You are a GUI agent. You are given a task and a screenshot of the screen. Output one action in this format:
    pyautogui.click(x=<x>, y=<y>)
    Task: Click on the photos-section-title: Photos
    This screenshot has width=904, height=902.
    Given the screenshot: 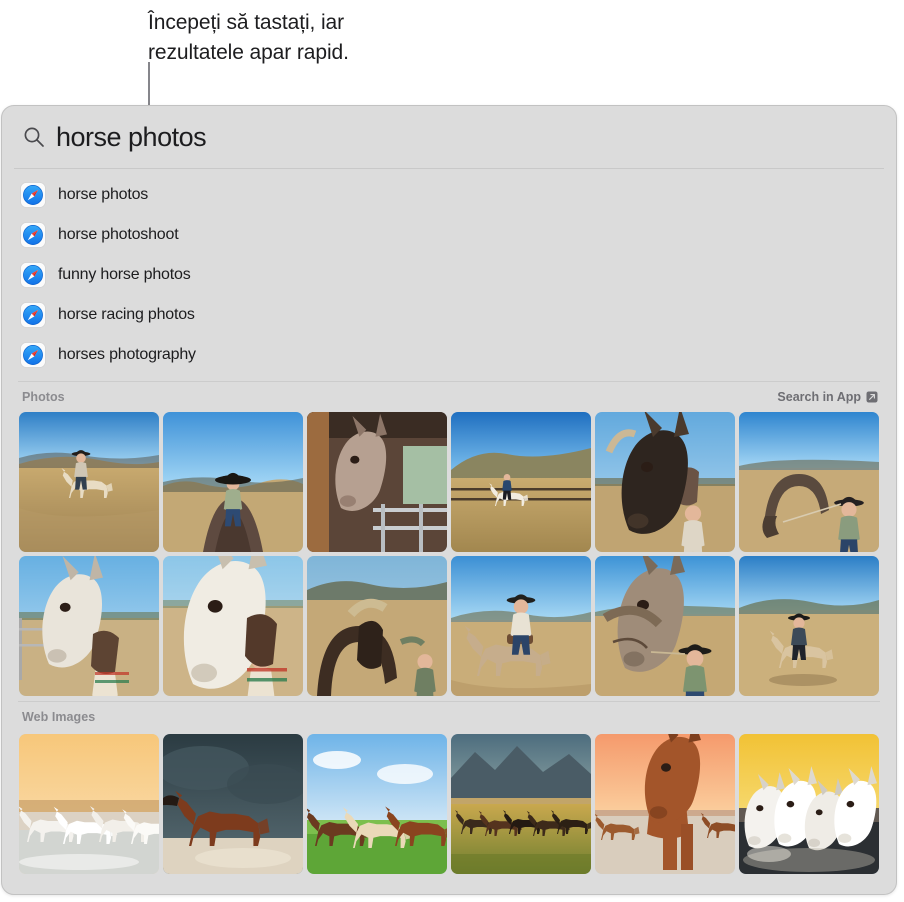 What is the action you would take?
    pyautogui.click(x=43, y=397)
    